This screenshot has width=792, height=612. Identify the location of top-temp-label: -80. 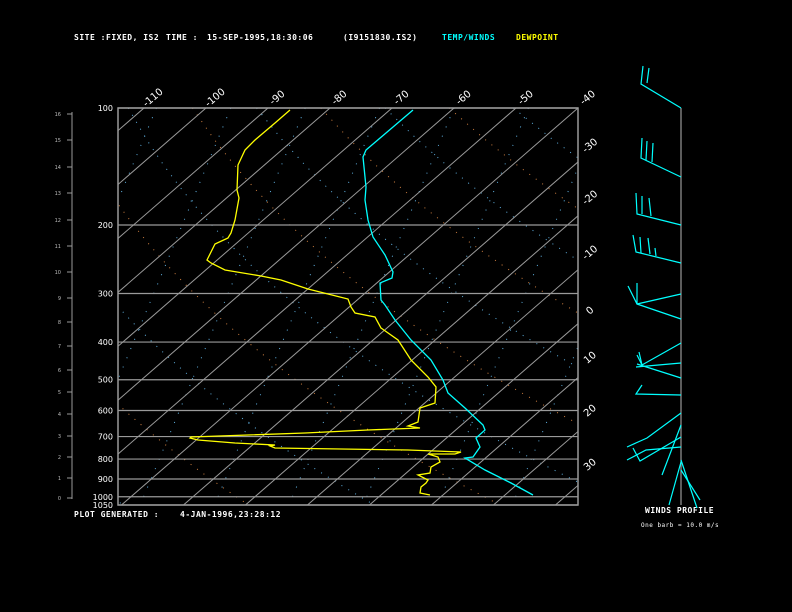
(340, 98).